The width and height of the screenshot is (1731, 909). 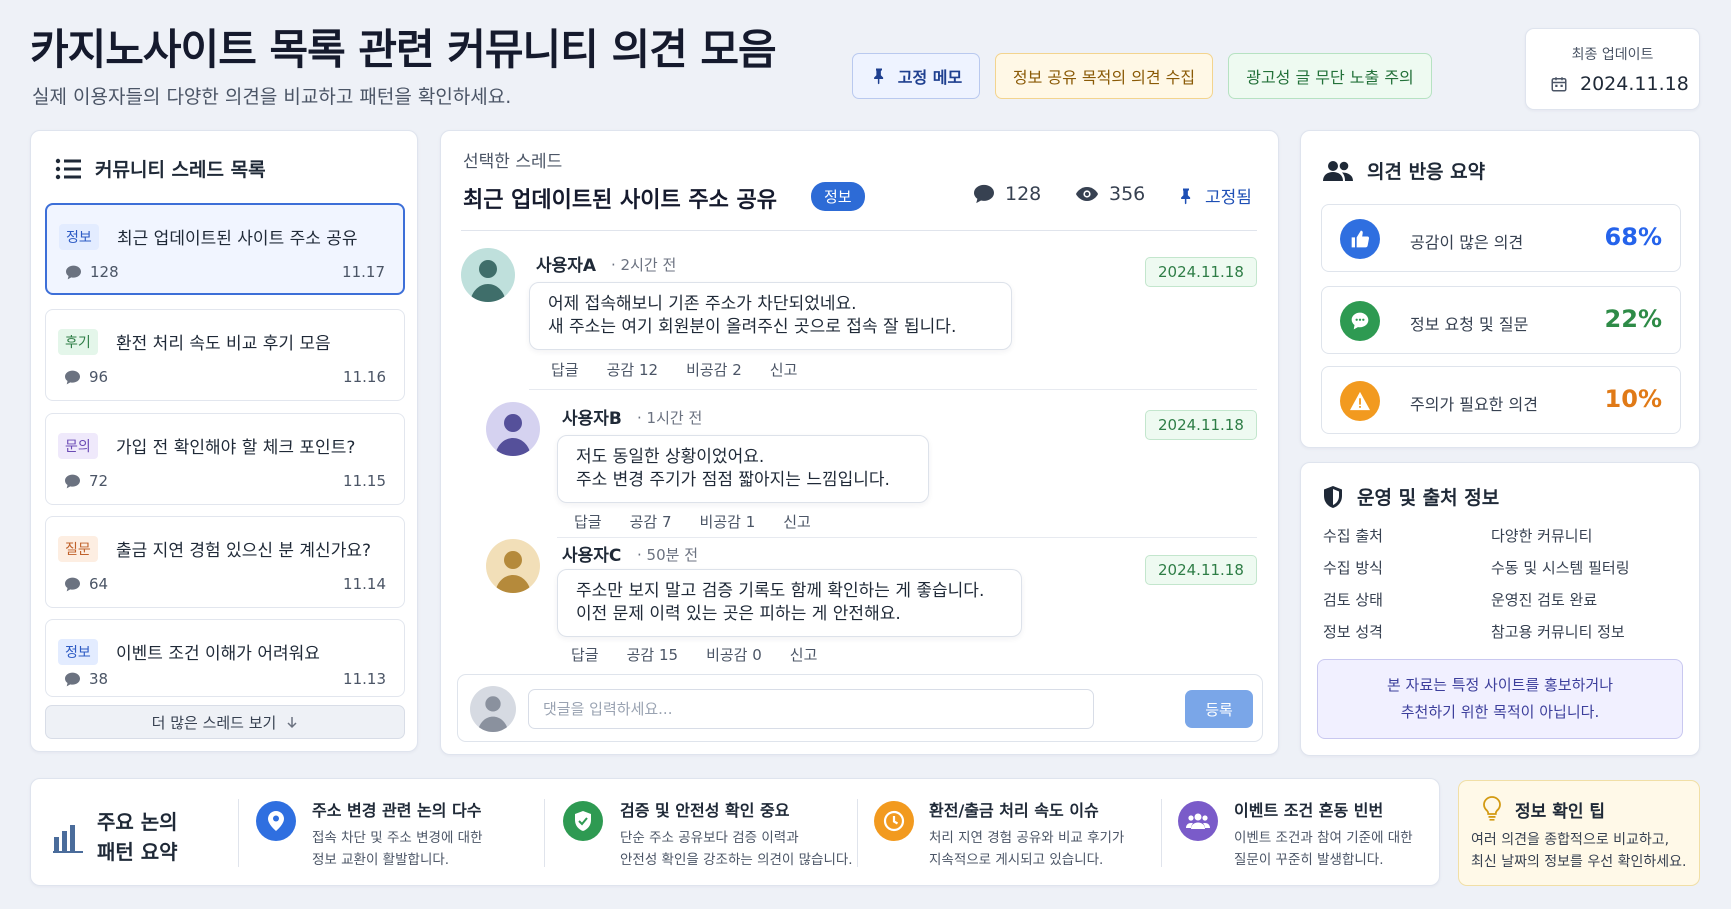 I want to click on thread-date: 11.14, so click(x=364, y=584).